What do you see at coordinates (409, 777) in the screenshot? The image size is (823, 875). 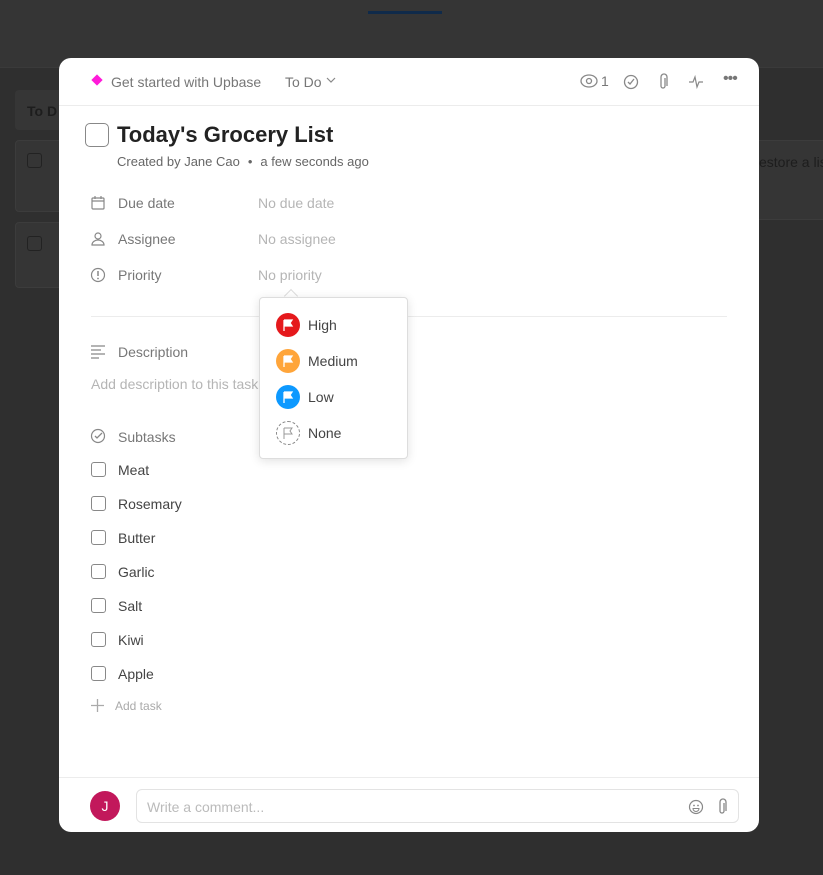 I see `footer-divider` at bounding box center [409, 777].